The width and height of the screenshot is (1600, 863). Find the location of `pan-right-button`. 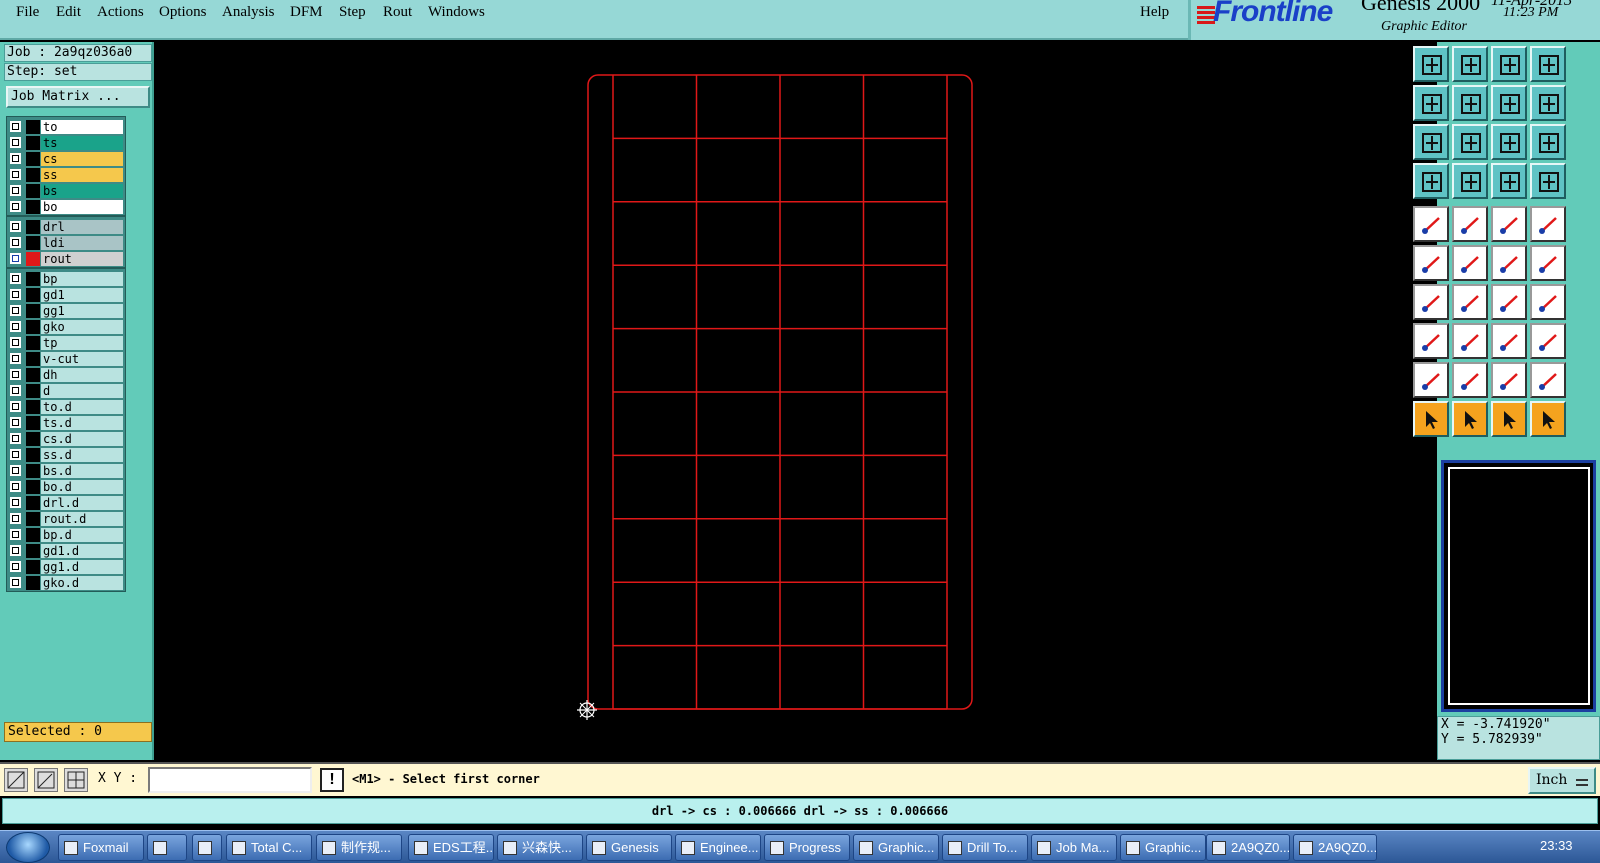

pan-right-button is located at coordinates (1470, 103).